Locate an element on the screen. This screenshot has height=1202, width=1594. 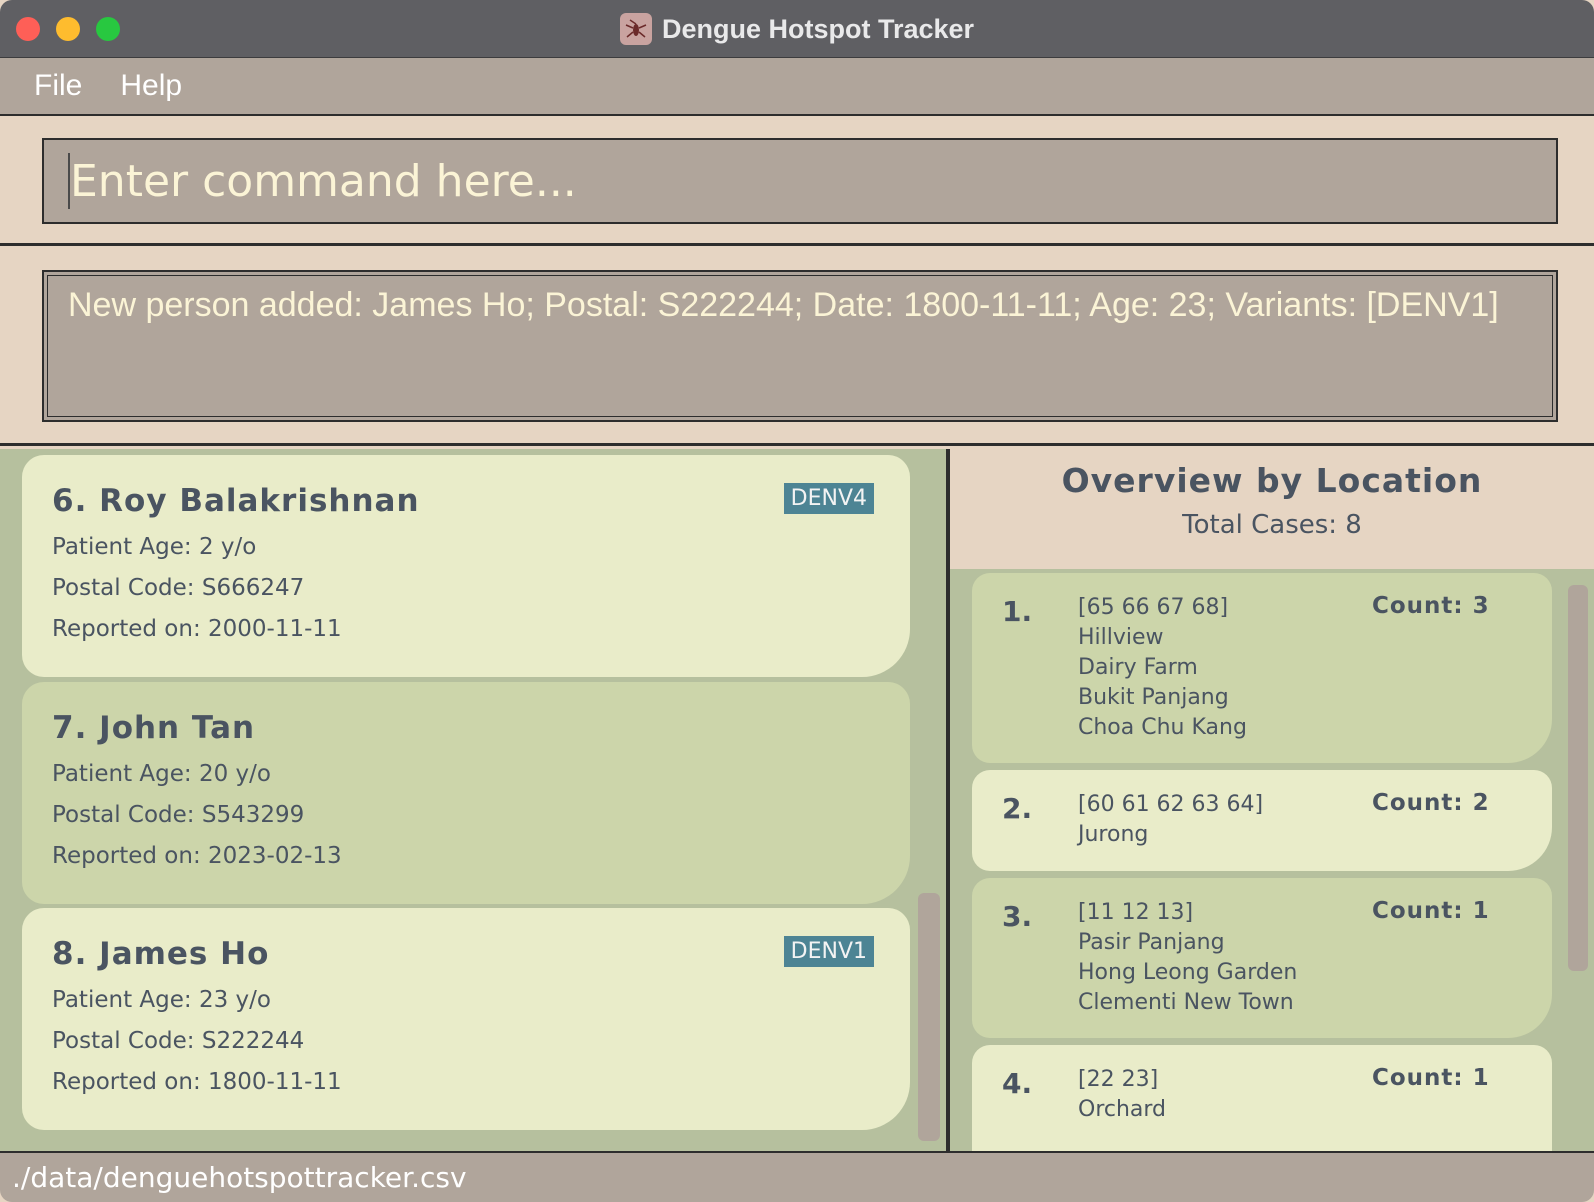
location-sectors: [22 23] is located at coordinates (1118, 1079).